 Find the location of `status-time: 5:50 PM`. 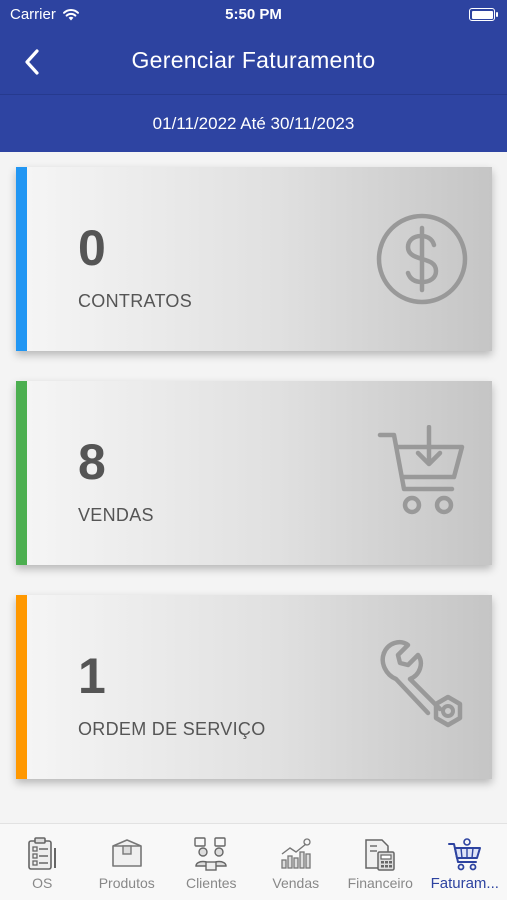

status-time: 5:50 PM is located at coordinates (253, 14).